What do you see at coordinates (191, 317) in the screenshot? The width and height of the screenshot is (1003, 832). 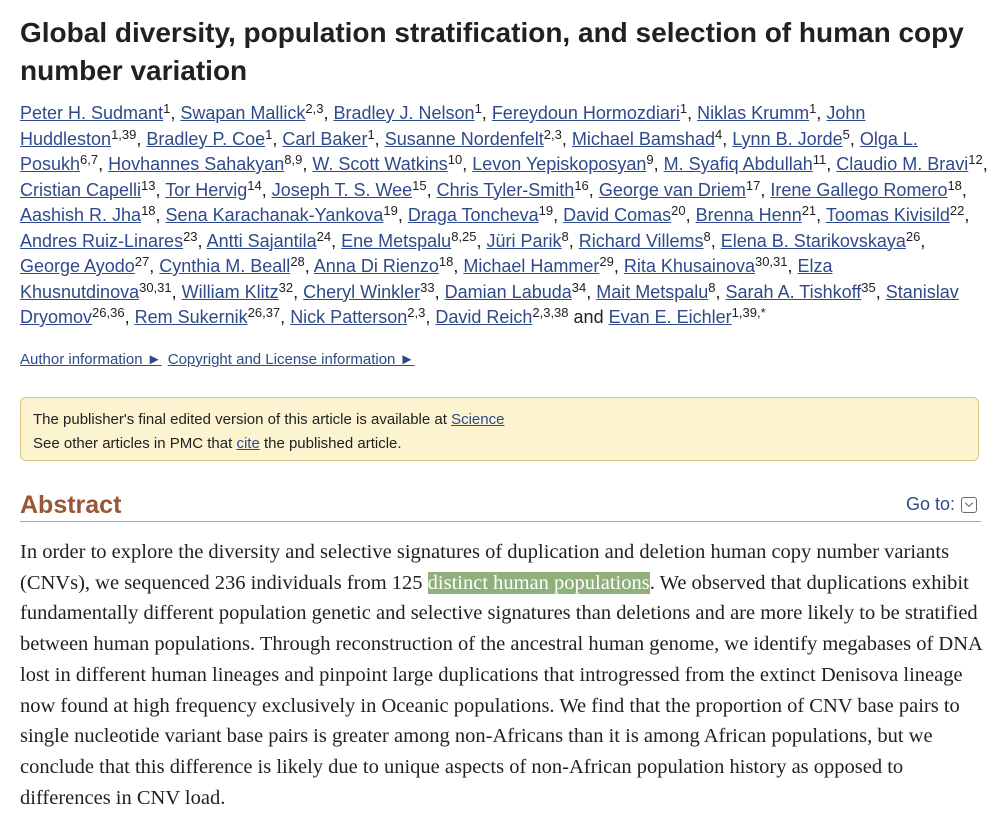 I see `author-link: Rem Sukernik` at bounding box center [191, 317].